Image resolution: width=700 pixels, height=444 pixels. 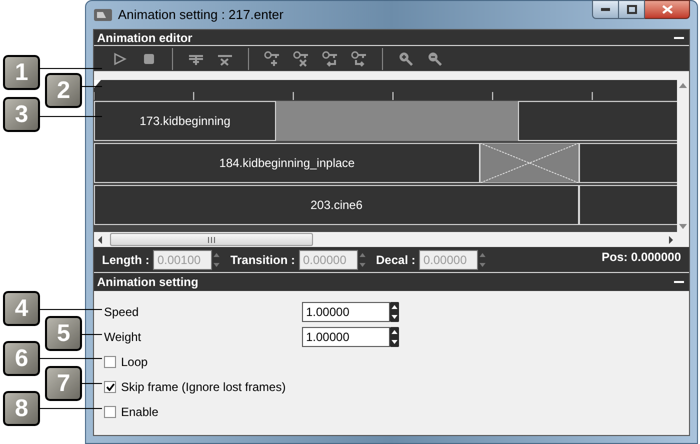 What do you see at coordinates (126, 260) in the screenshot?
I see `field-label: Length :` at bounding box center [126, 260].